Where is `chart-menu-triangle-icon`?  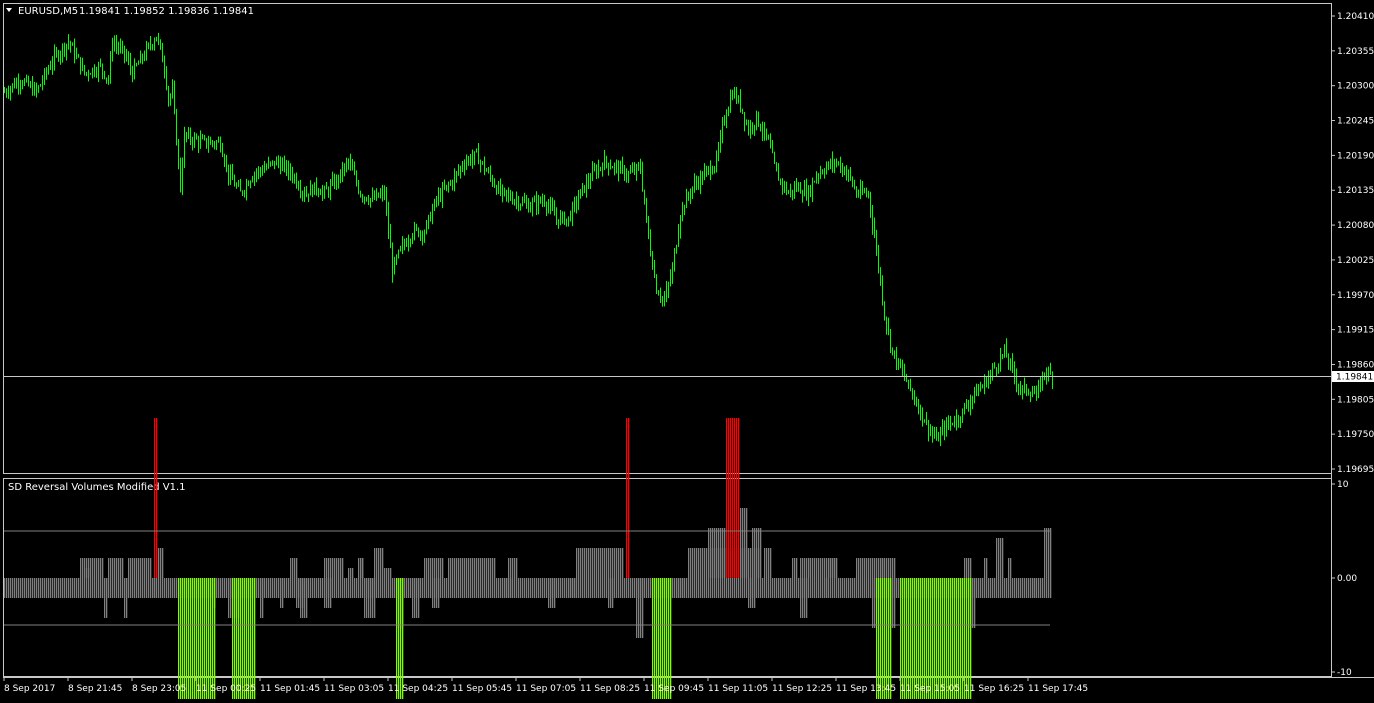 chart-menu-triangle-icon is located at coordinates (9, 10).